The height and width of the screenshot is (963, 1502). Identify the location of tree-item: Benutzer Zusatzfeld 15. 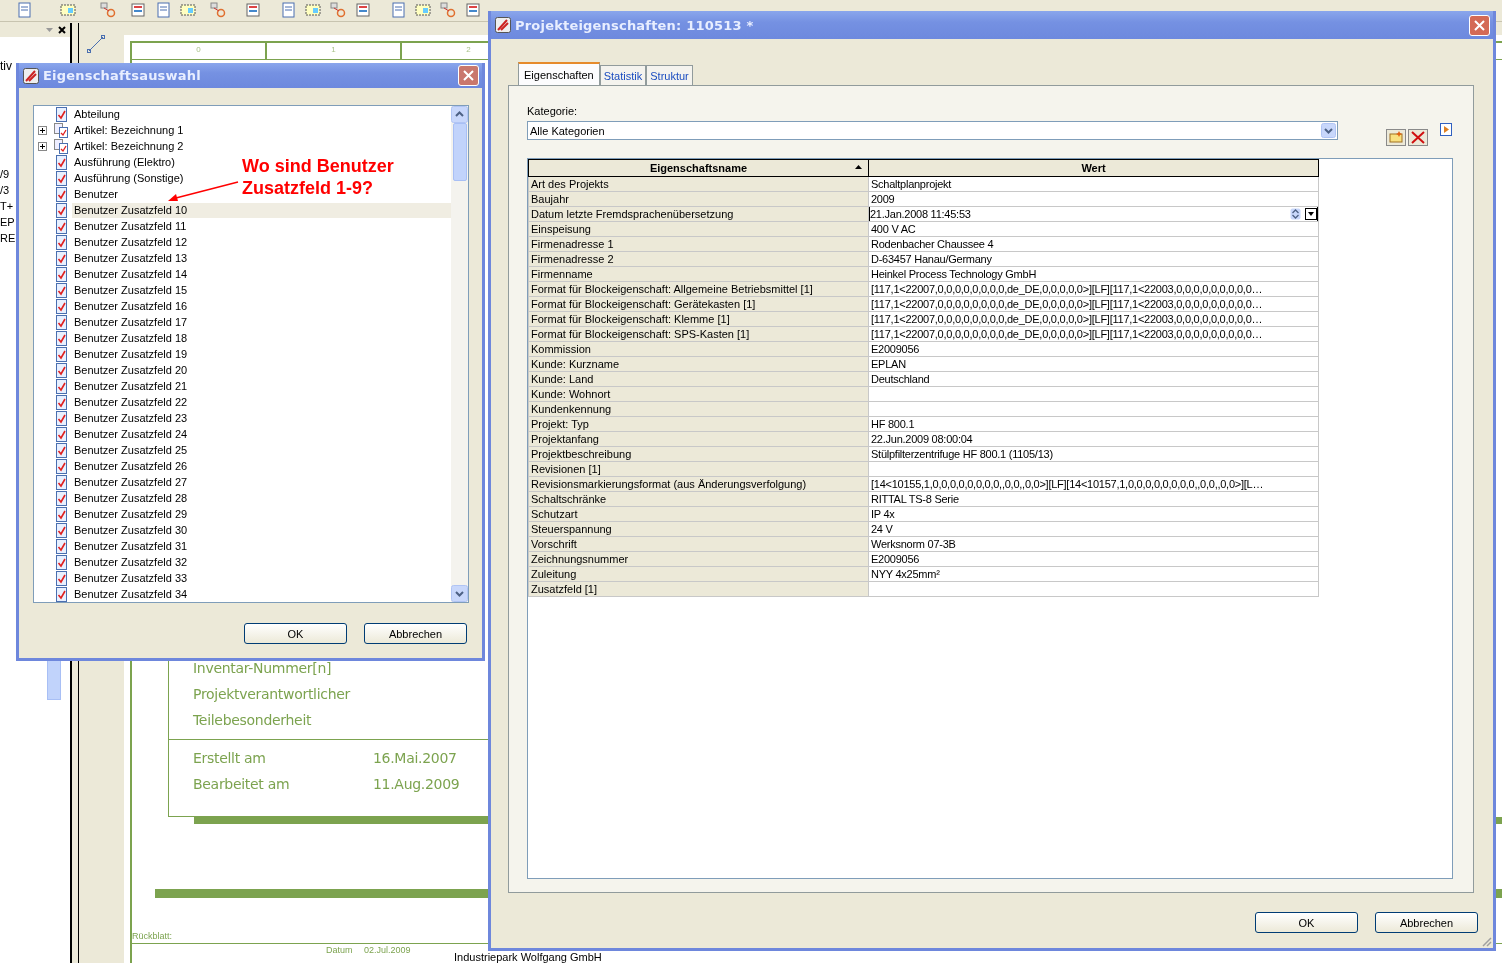
(131, 291).